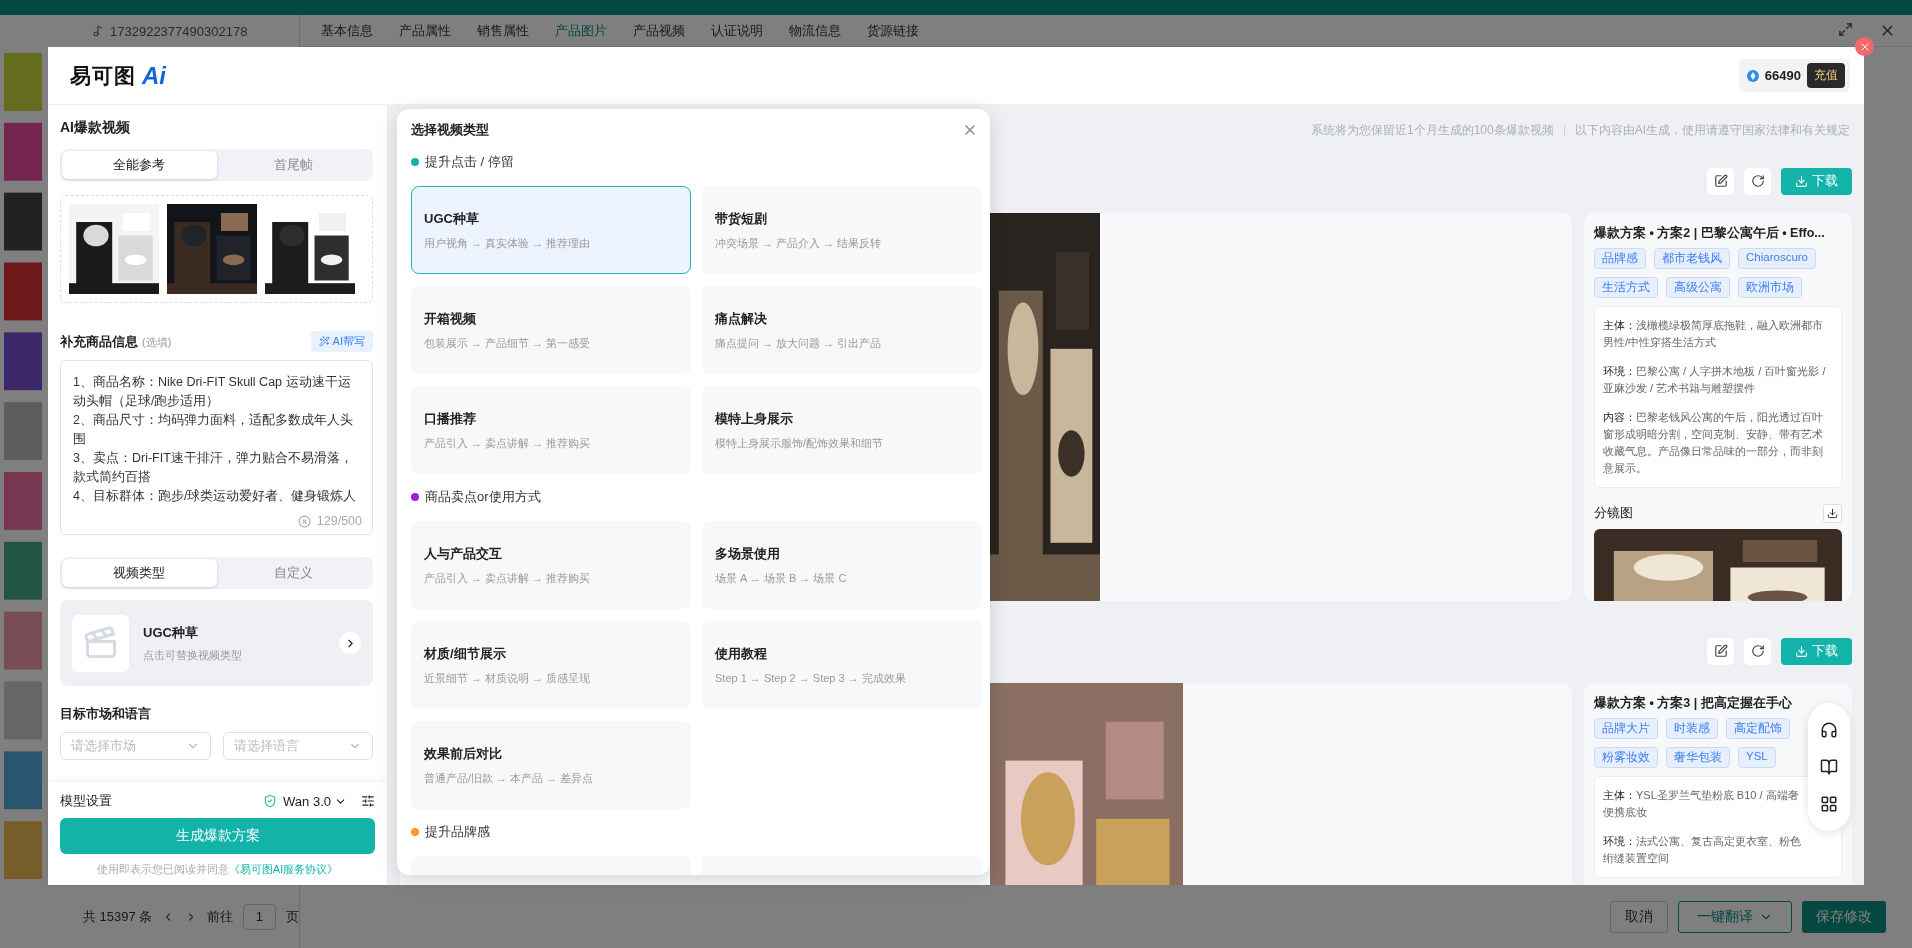 The height and width of the screenshot is (948, 1912). Describe the element at coordinates (551, 430) in the screenshot. I see `video-type-option: 口播推荐 产品引入 → 卖点讲解 → 推荐购买` at that location.